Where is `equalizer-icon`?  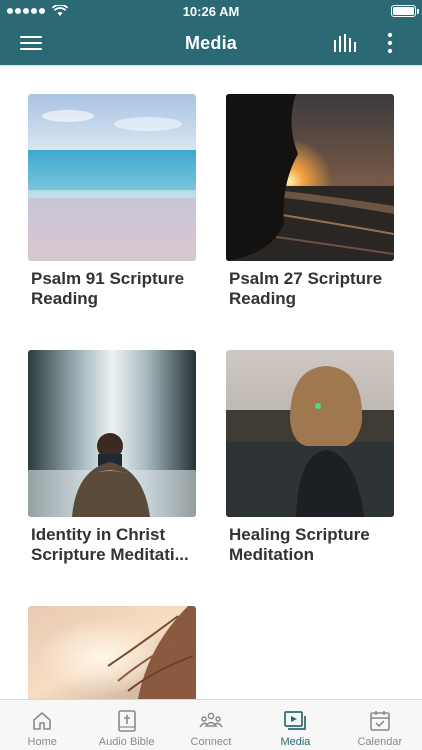
equalizer-icon is located at coordinates (345, 43).